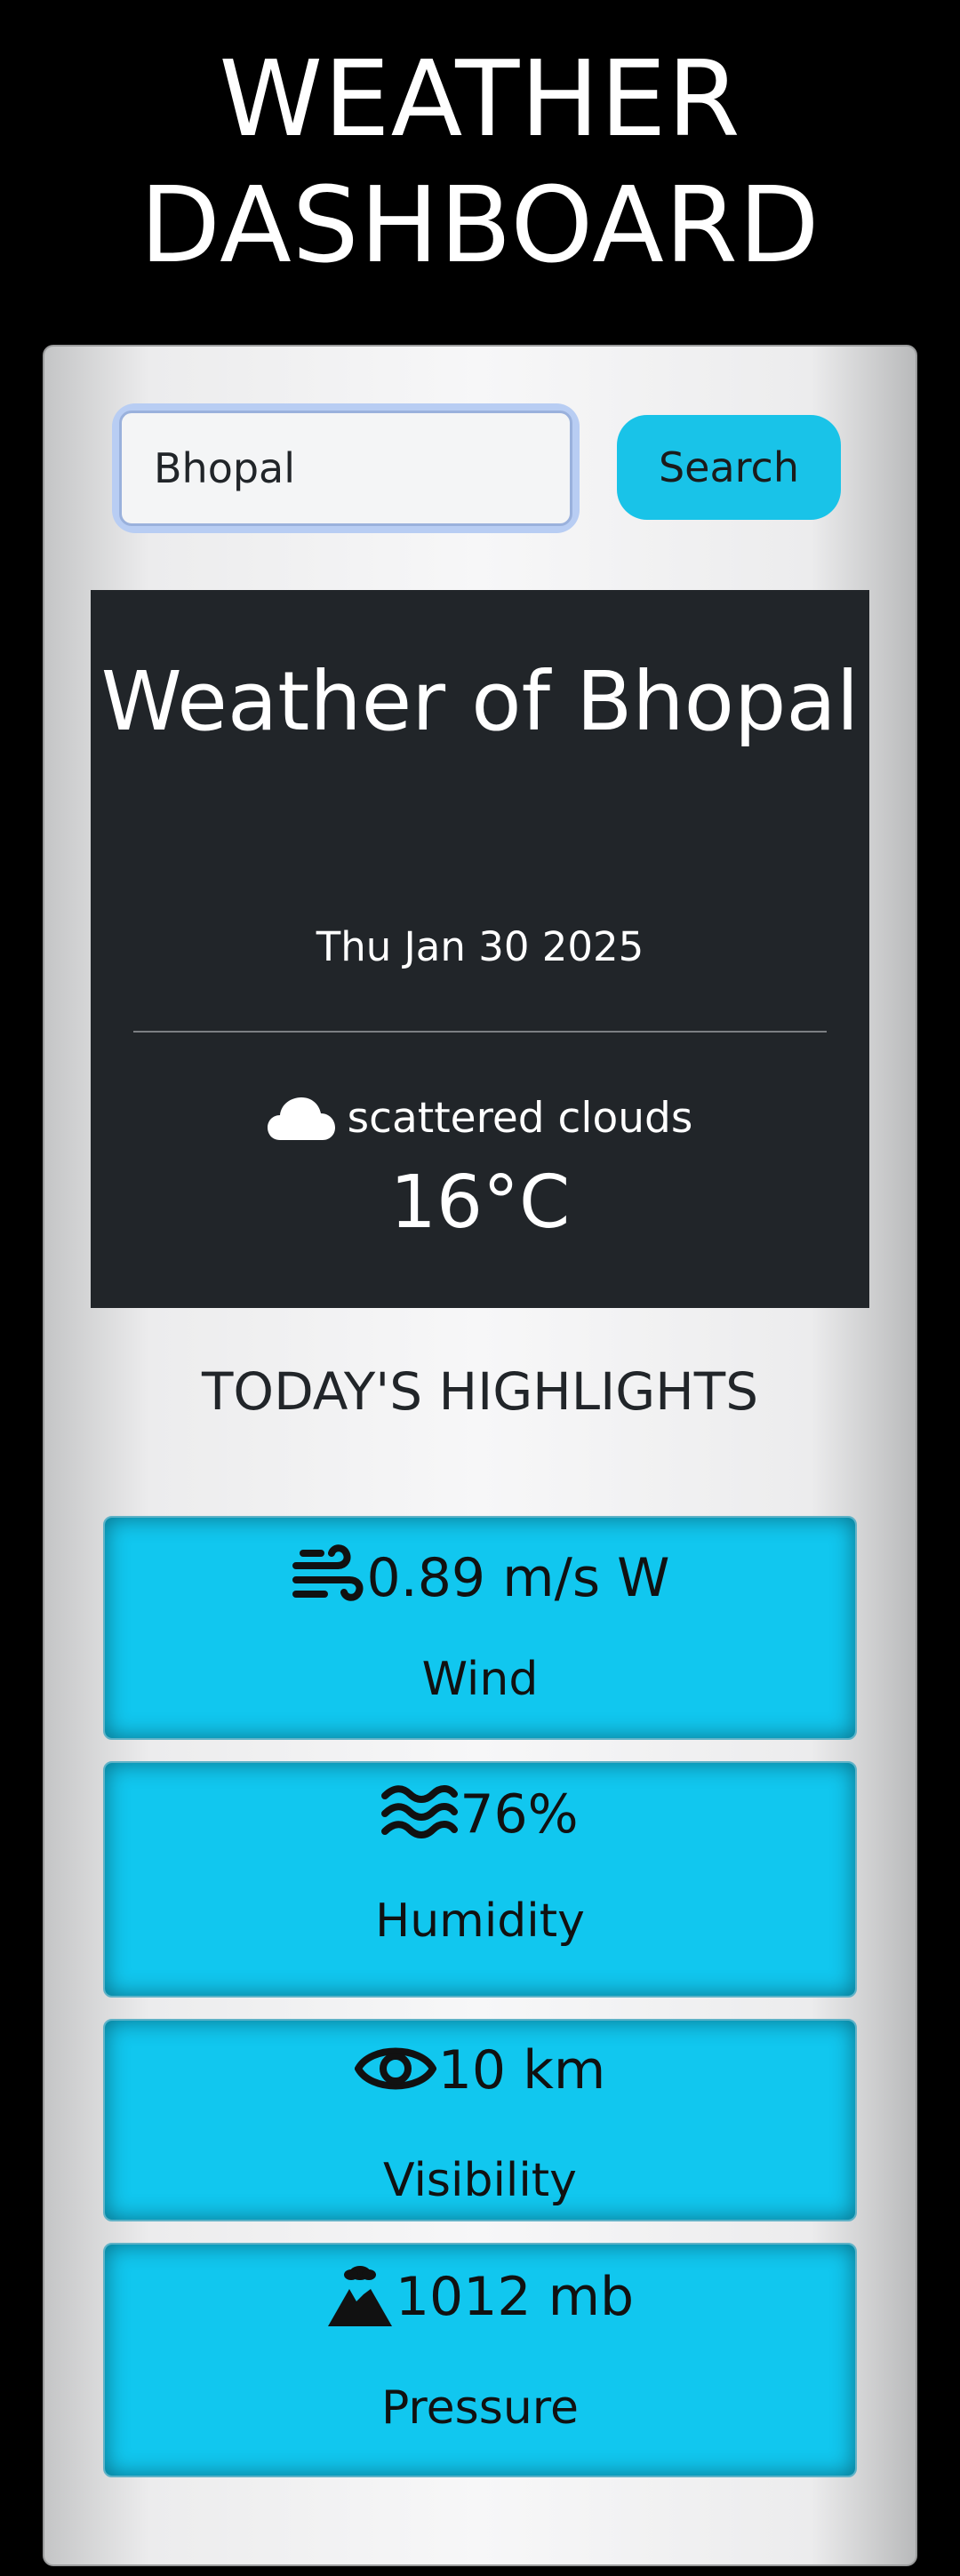  What do you see at coordinates (360, 2297) in the screenshot?
I see `volcano-icon` at bounding box center [360, 2297].